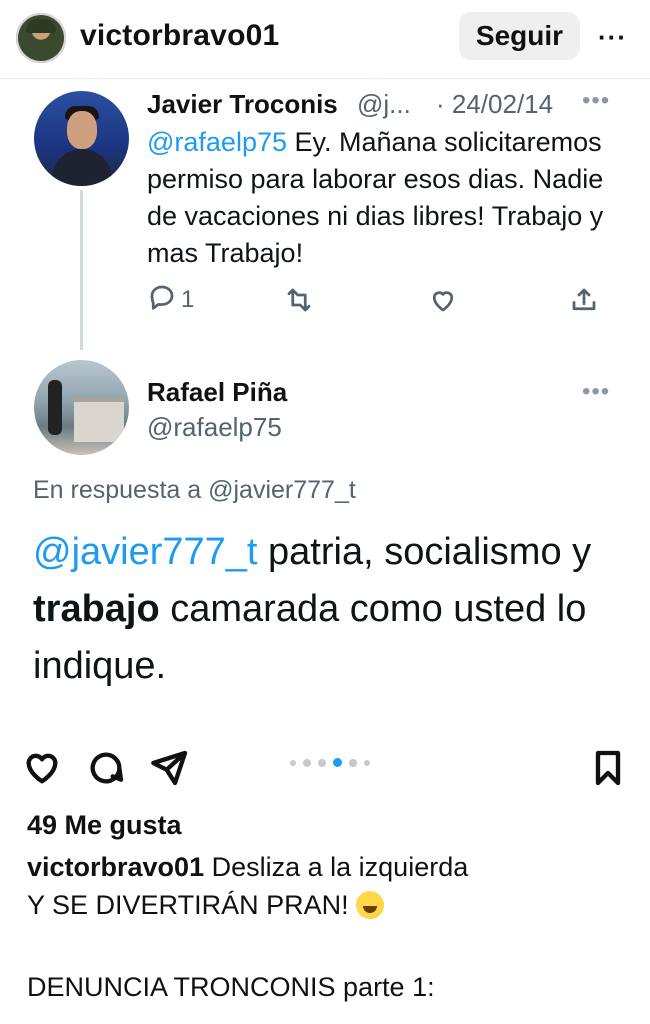  I want to click on heart-icon, so click(42, 768).